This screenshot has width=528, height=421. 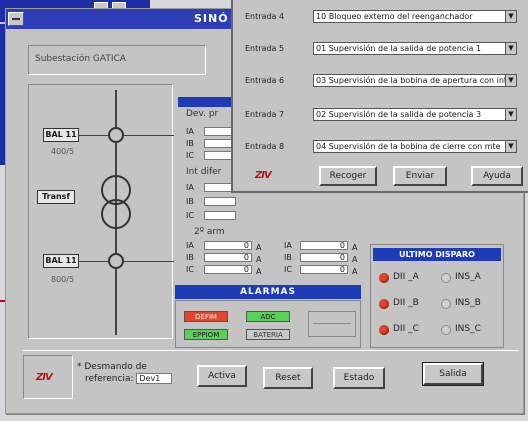 I want to click on send-button: Enviar, so click(x=420, y=176).